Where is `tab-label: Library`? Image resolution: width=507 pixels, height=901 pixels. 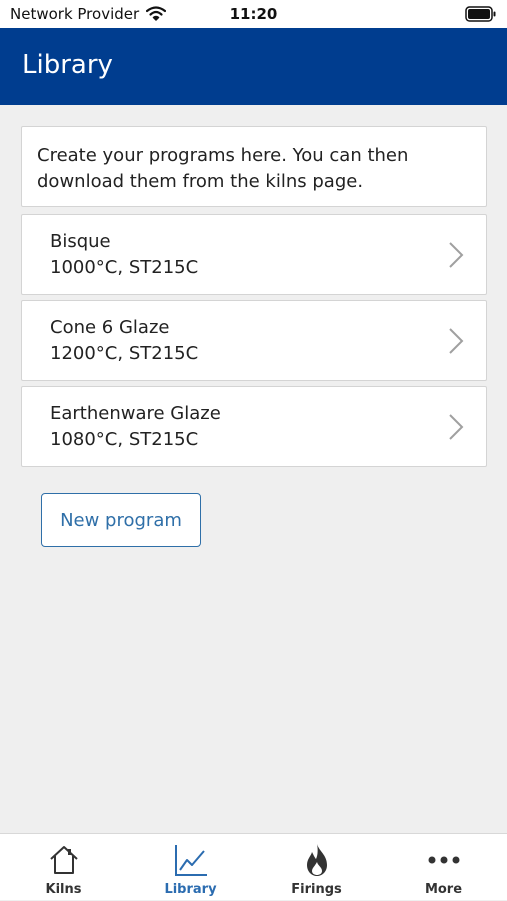
tab-label: Library is located at coordinates (190, 889).